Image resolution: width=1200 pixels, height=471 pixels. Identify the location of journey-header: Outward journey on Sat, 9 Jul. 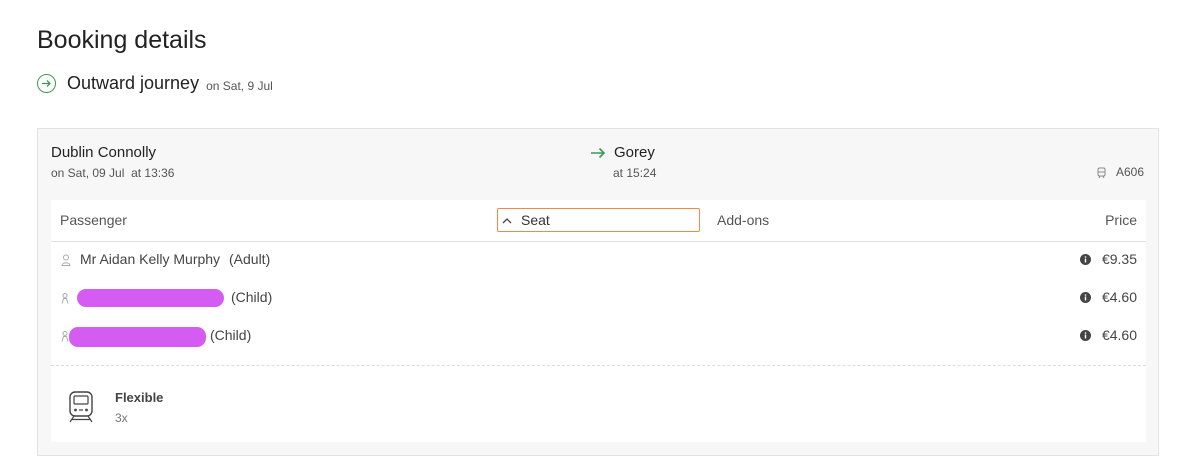
(155, 83).